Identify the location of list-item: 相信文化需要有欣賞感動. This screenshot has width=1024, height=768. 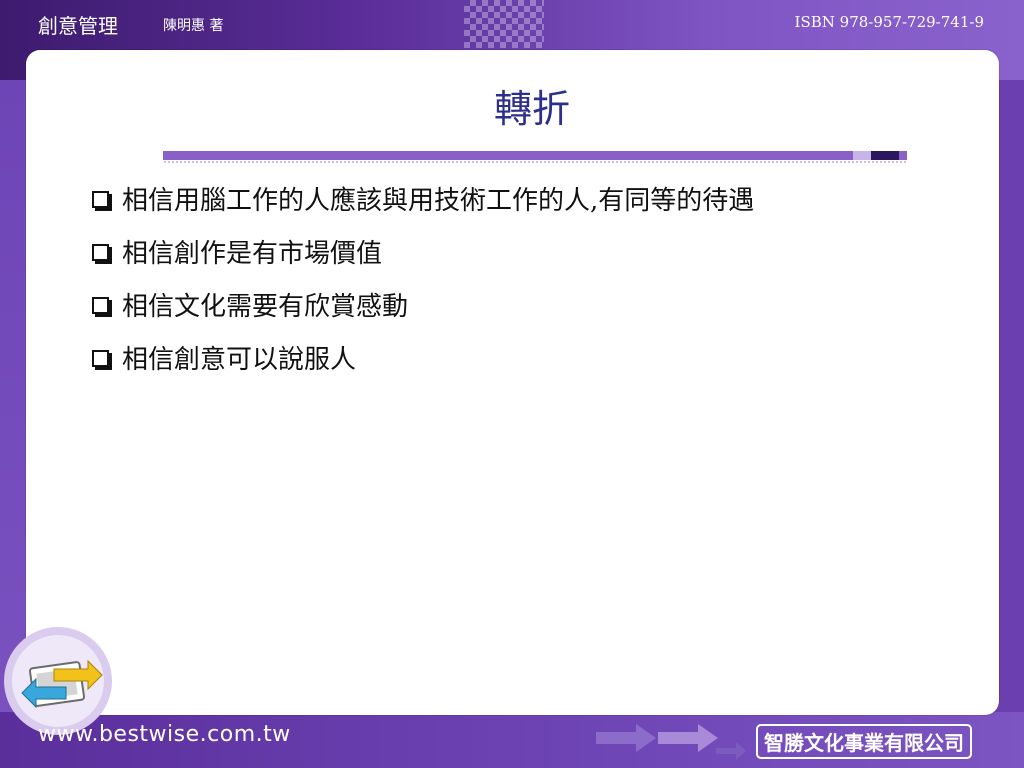
(423, 304).